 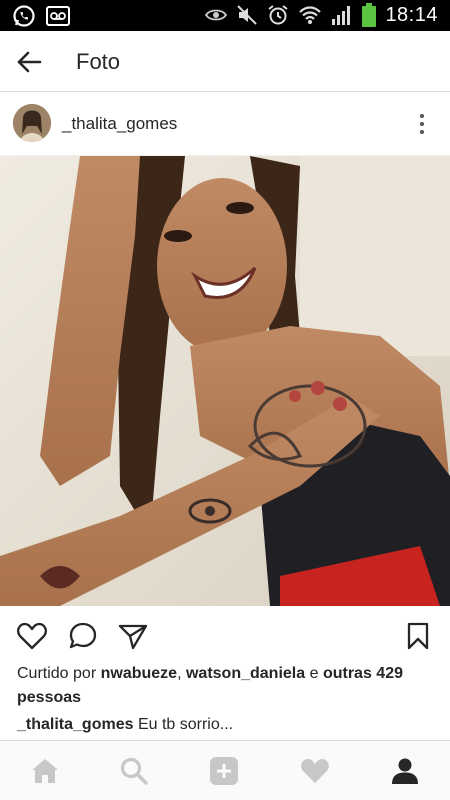 What do you see at coordinates (24, 16) in the screenshot?
I see `whatsapp-icon` at bounding box center [24, 16].